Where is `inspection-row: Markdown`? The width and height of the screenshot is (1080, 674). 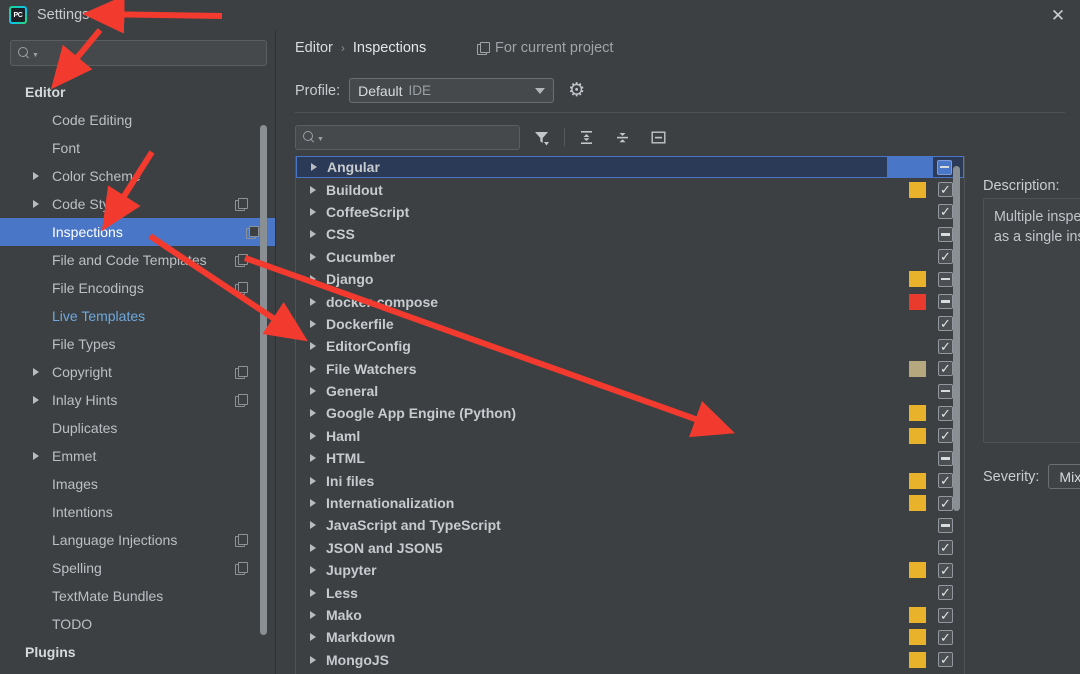
inspection-row: Markdown is located at coordinates (630, 637).